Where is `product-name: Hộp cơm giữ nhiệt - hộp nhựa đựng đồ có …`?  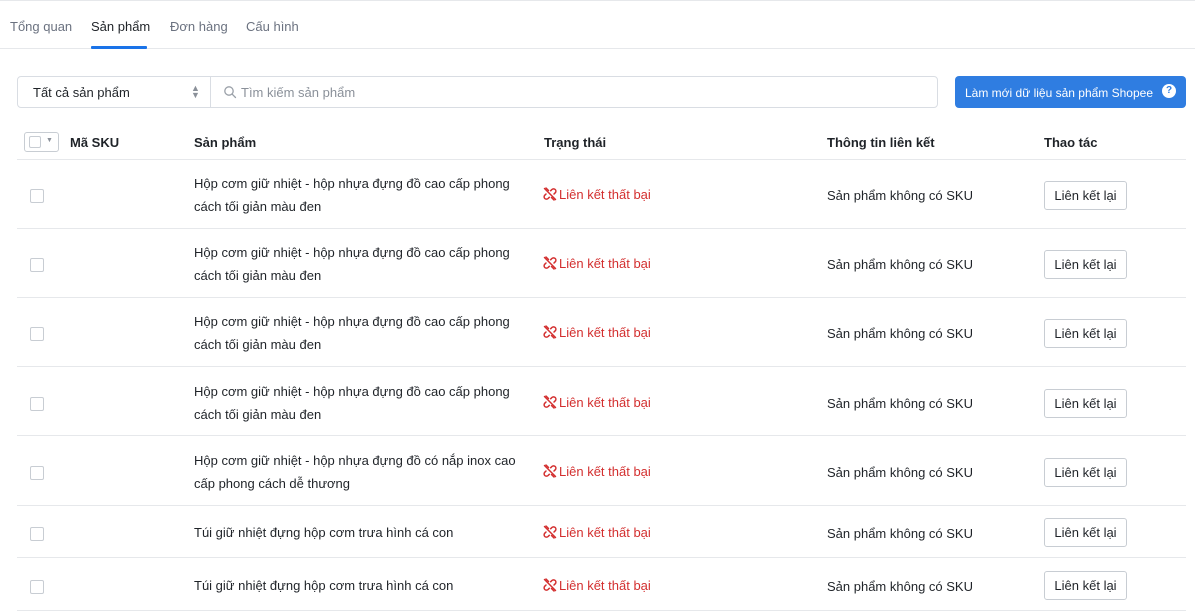 product-name: Hộp cơm giữ nhiệt - hộp nhựa đựng đồ có … is located at coordinates (355, 472).